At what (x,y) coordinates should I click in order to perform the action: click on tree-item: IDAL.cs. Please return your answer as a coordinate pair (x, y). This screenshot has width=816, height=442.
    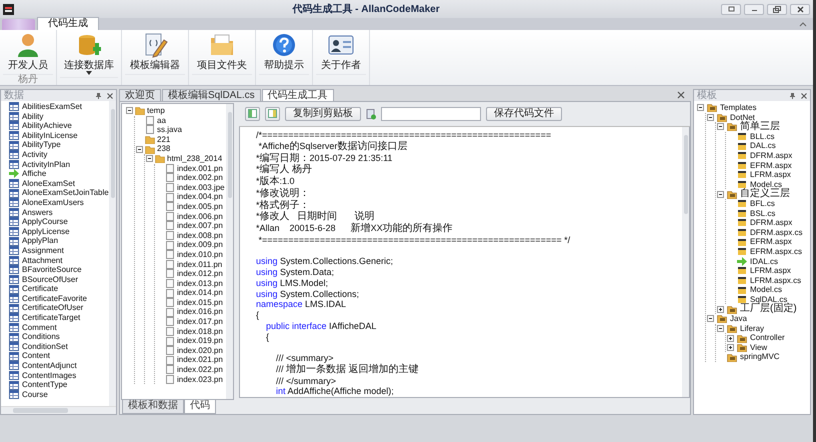
    Looking at the image, I should click on (764, 261).